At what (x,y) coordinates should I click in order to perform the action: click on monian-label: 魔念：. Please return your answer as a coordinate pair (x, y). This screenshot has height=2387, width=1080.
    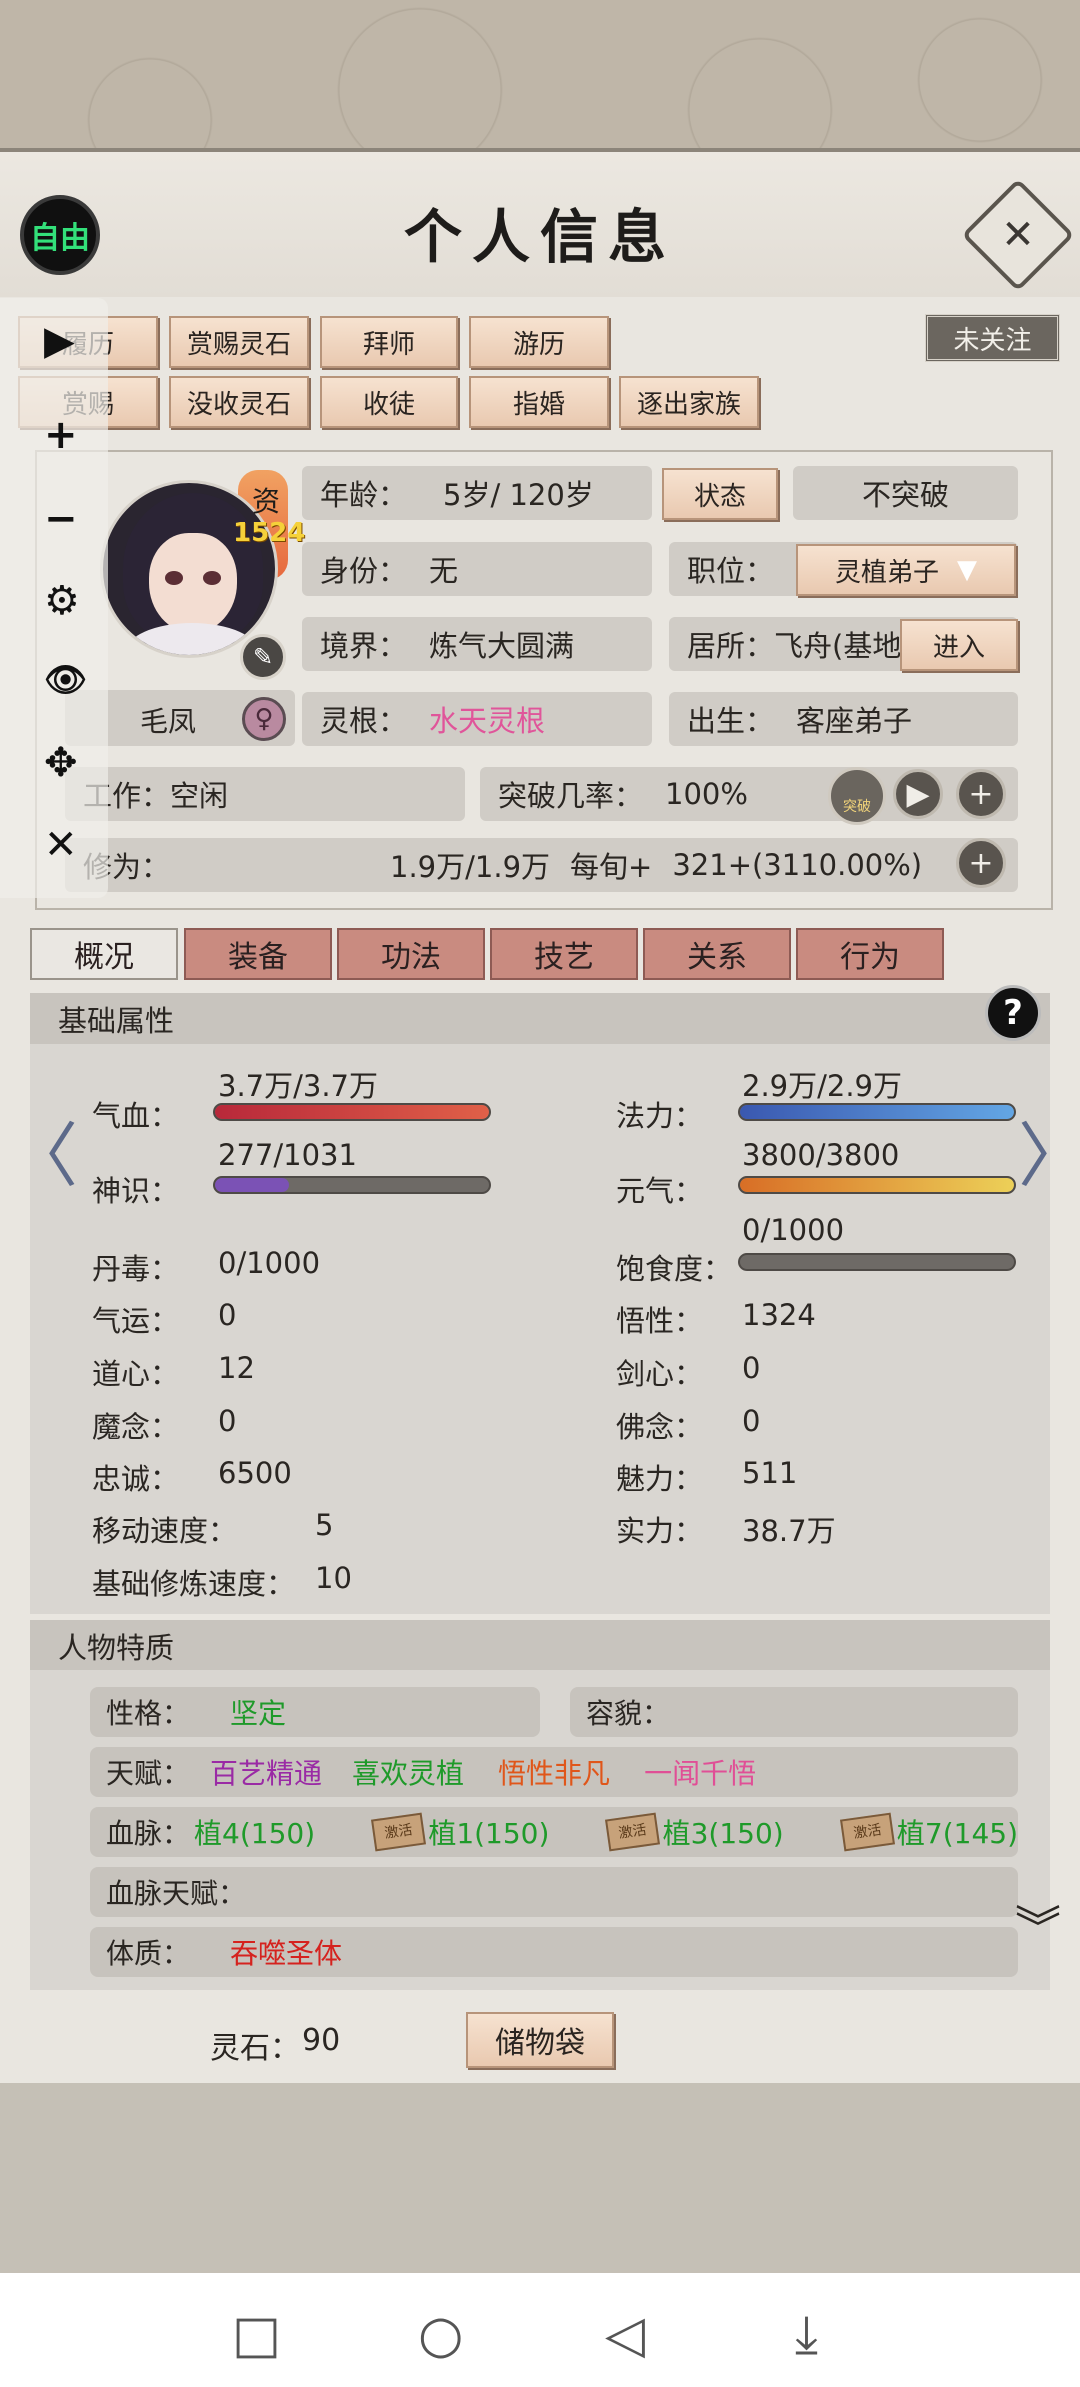
    Looking at the image, I should click on (136, 1427).